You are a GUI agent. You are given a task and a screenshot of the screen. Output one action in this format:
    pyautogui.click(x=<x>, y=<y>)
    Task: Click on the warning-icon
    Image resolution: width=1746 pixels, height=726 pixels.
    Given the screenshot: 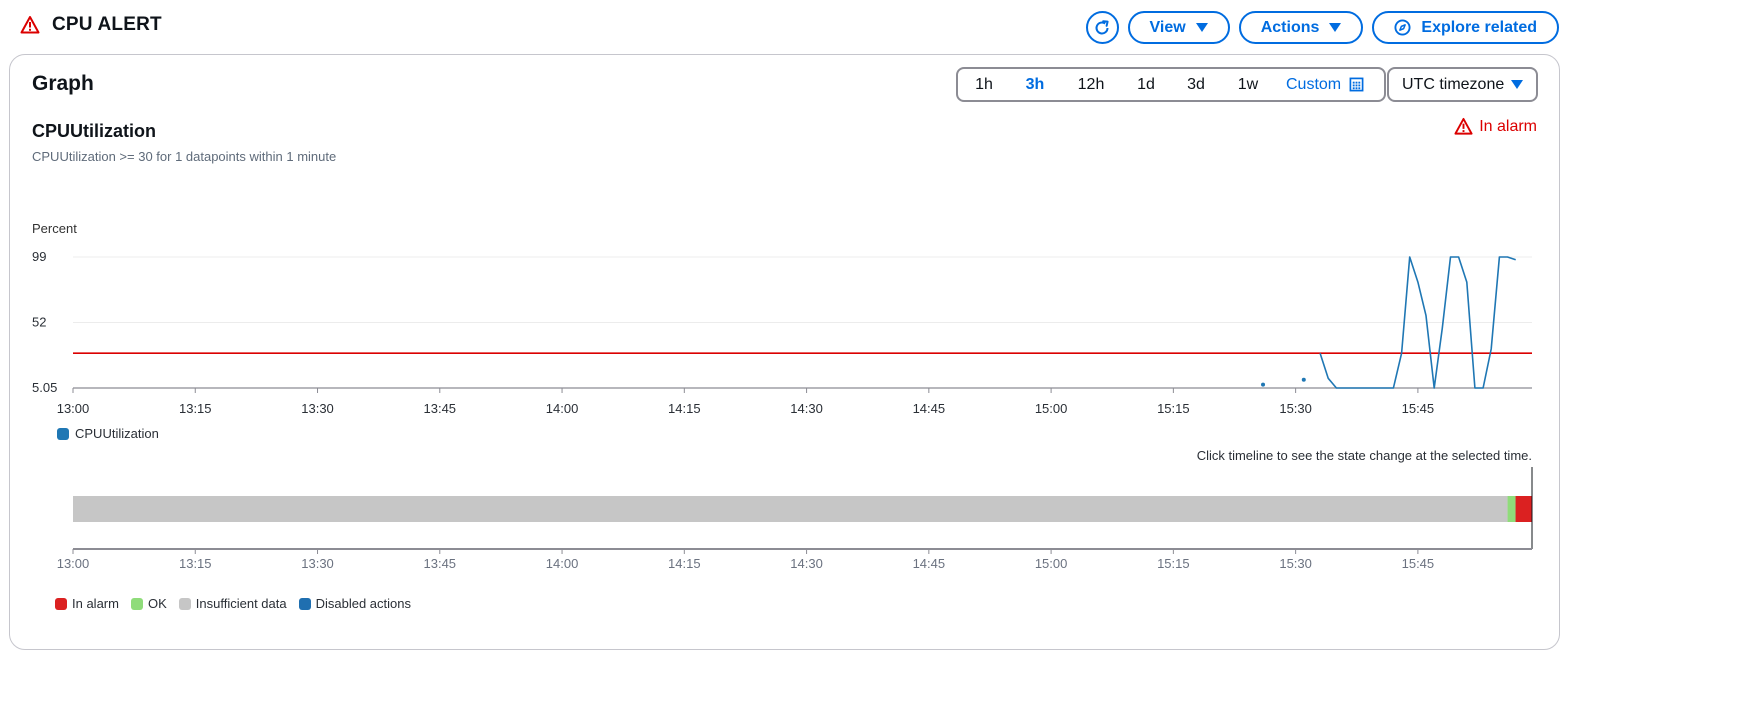 What is the action you would take?
    pyautogui.click(x=30, y=25)
    